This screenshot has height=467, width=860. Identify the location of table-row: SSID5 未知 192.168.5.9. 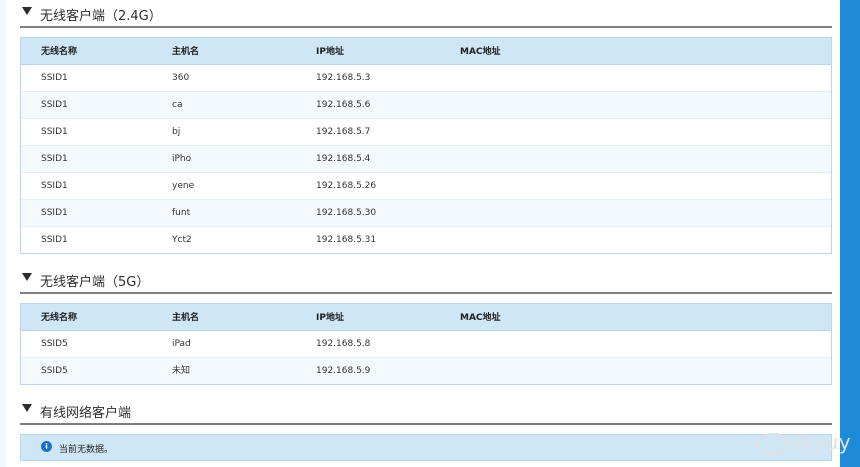
(426, 371).